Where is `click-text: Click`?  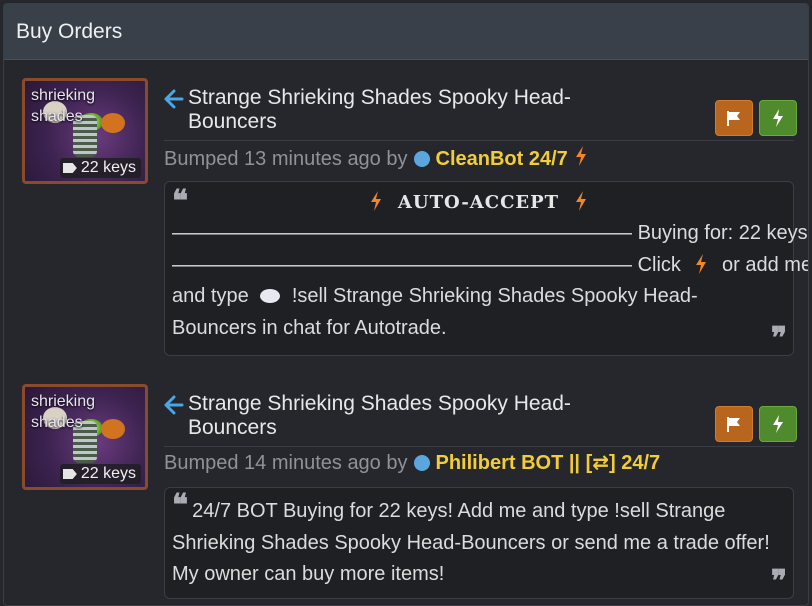 click-text: Click is located at coordinates (659, 264).